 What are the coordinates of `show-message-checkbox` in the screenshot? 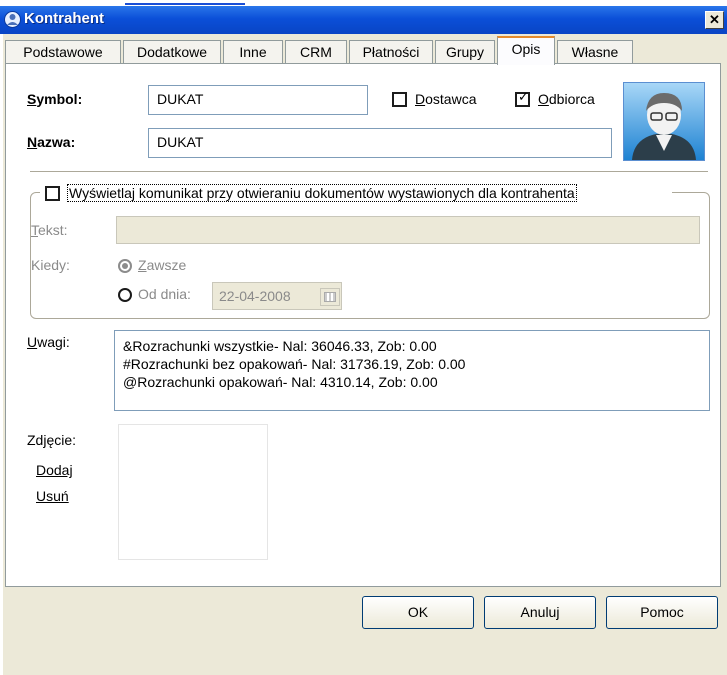 It's located at (52, 193).